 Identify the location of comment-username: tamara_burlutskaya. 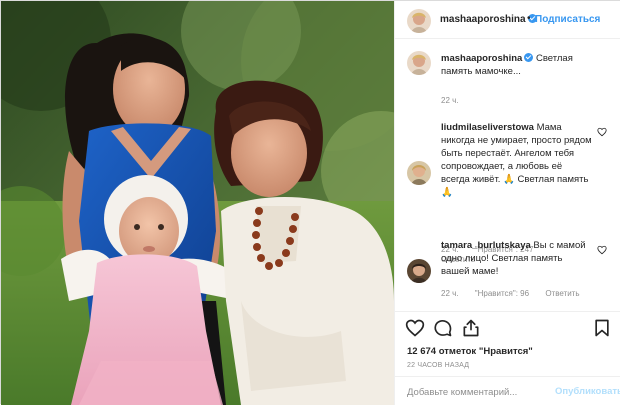
(486, 245).